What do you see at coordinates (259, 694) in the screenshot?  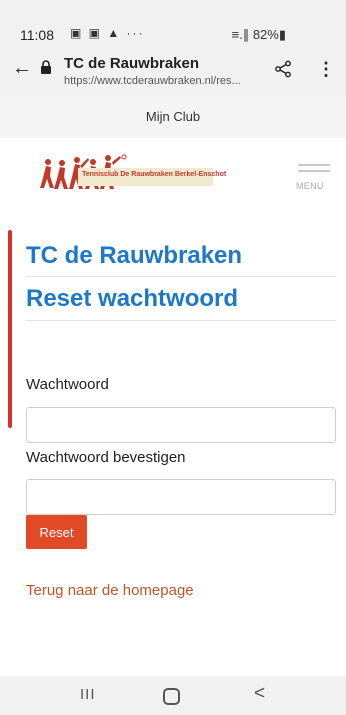 I see `nav-back-icon: <` at bounding box center [259, 694].